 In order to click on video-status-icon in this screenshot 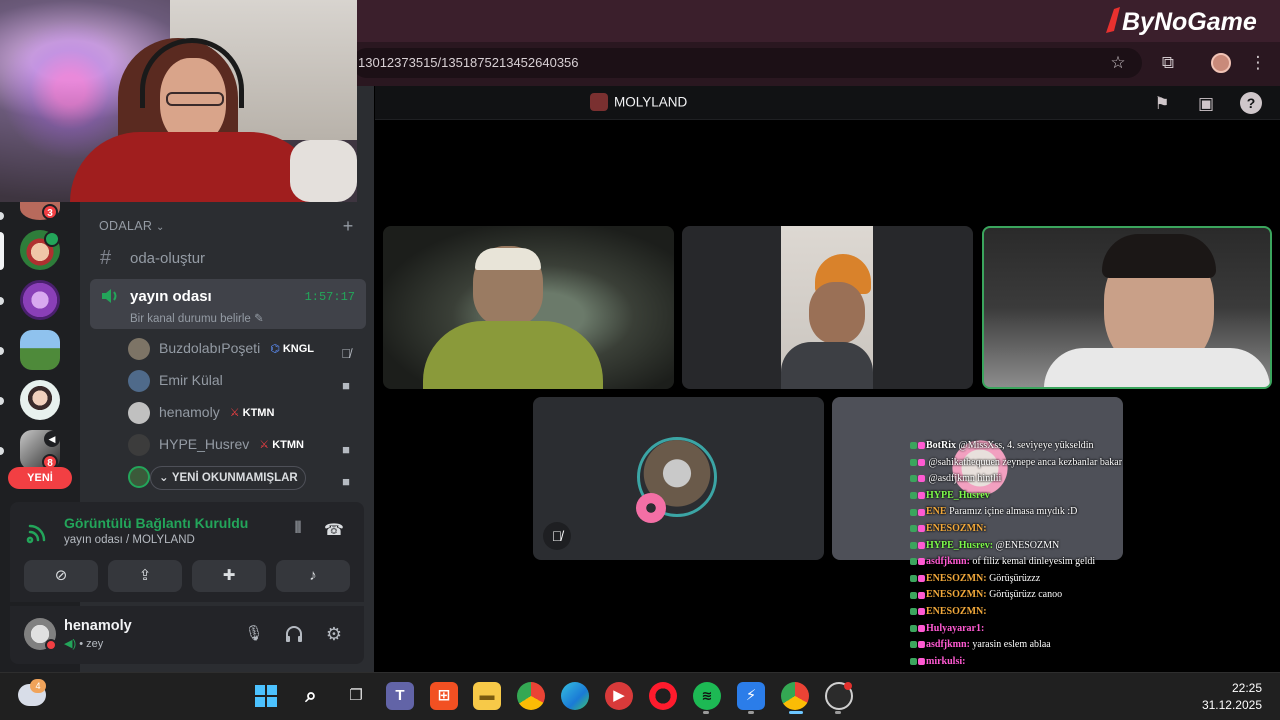, I will do `click(52, 239)`.